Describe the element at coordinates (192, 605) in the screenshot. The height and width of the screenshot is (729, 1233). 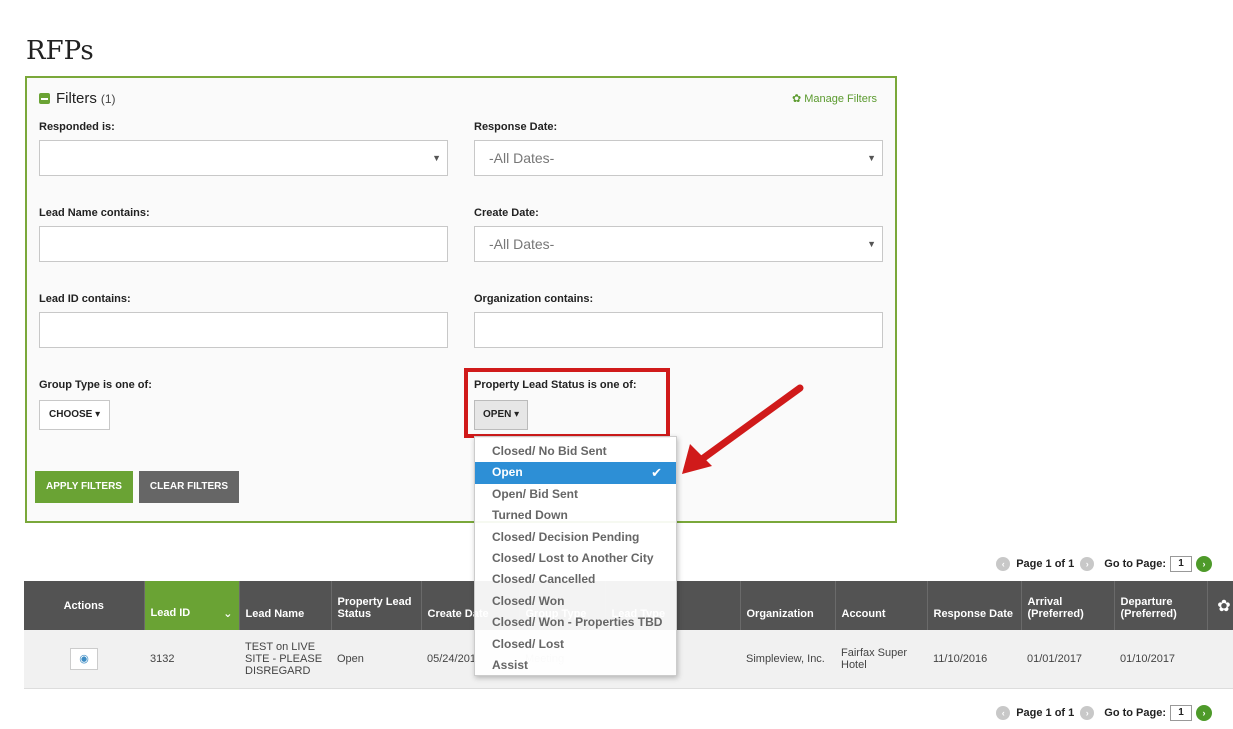
I see `col-lead-id: Lead ID ⌄` at that location.